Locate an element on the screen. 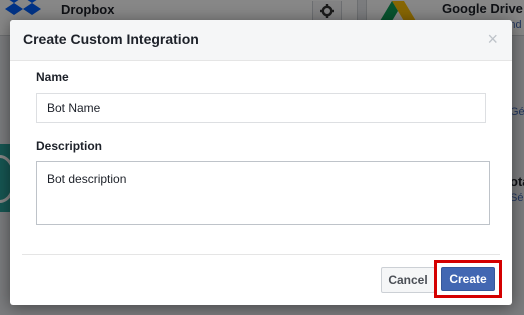  name-label: Name is located at coordinates (52, 77).